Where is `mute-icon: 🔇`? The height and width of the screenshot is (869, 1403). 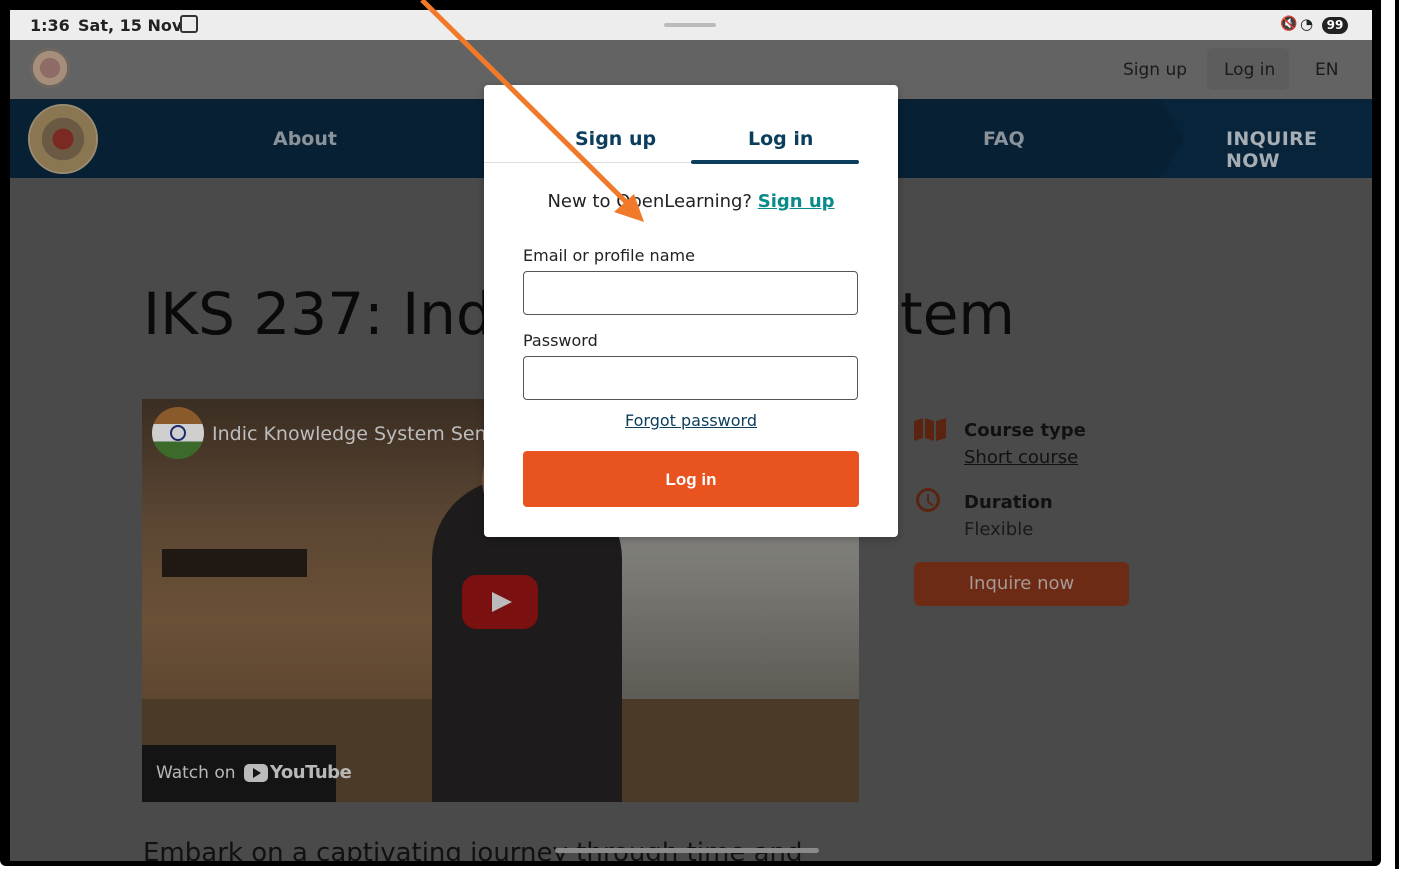 mute-icon: 🔇 is located at coordinates (1289, 24).